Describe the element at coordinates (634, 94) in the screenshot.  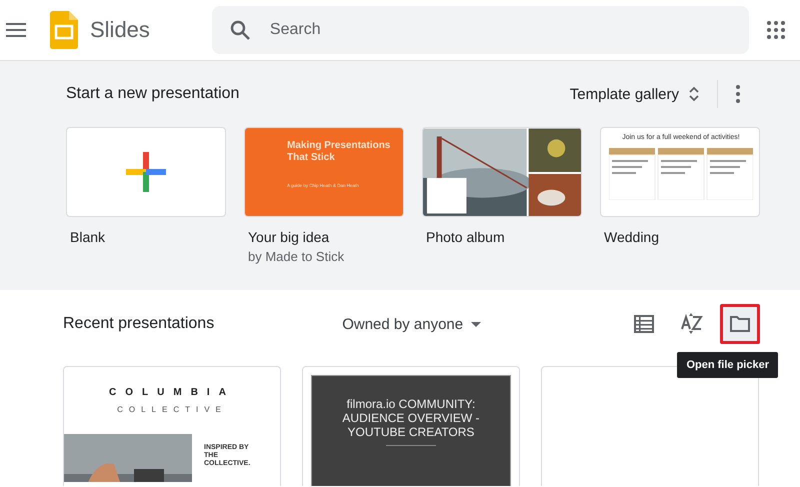
I see `template-gallery-button: Template gallery` at that location.